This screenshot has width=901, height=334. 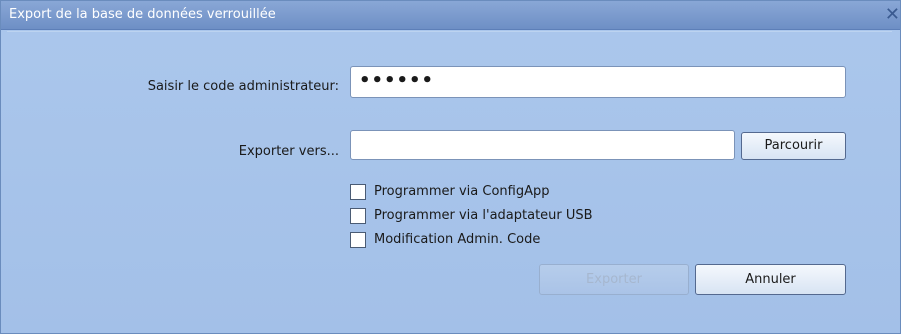 What do you see at coordinates (462, 191) in the screenshot?
I see `configapp-label: Programmer via ConfigApp` at bounding box center [462, 191].